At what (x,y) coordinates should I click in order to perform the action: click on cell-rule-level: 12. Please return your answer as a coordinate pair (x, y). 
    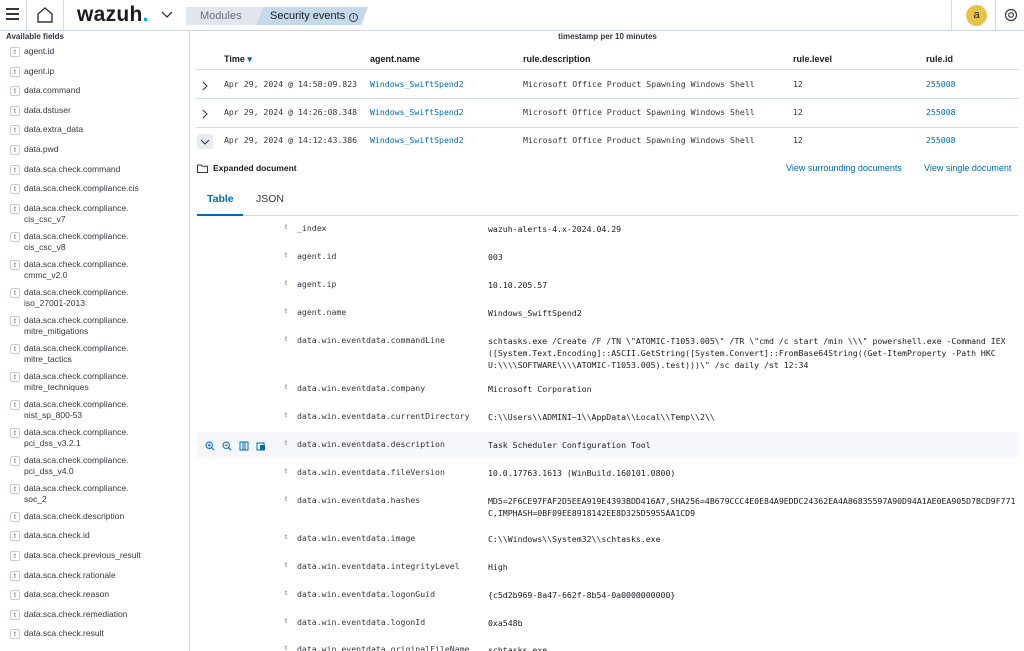
    Looking at the image, I should click on (798, 84).